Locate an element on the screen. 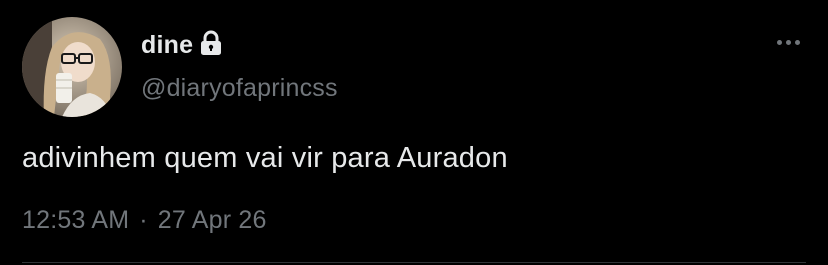  lock-icon is located at coordinates (211, 43).